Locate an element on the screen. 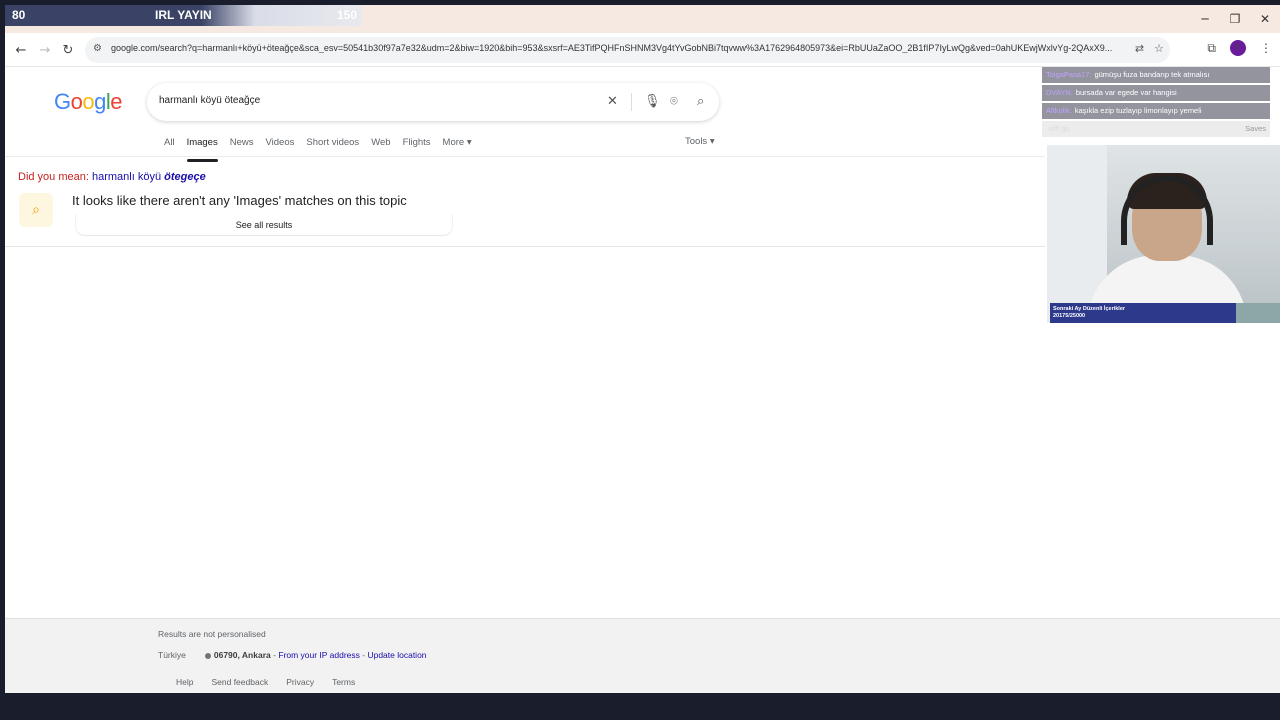 The height and width of the screenshot is (720, 1280). did-you-mean: Did you mean: harmanlı köyü ötegeçe is located at coordinates (112, 177).